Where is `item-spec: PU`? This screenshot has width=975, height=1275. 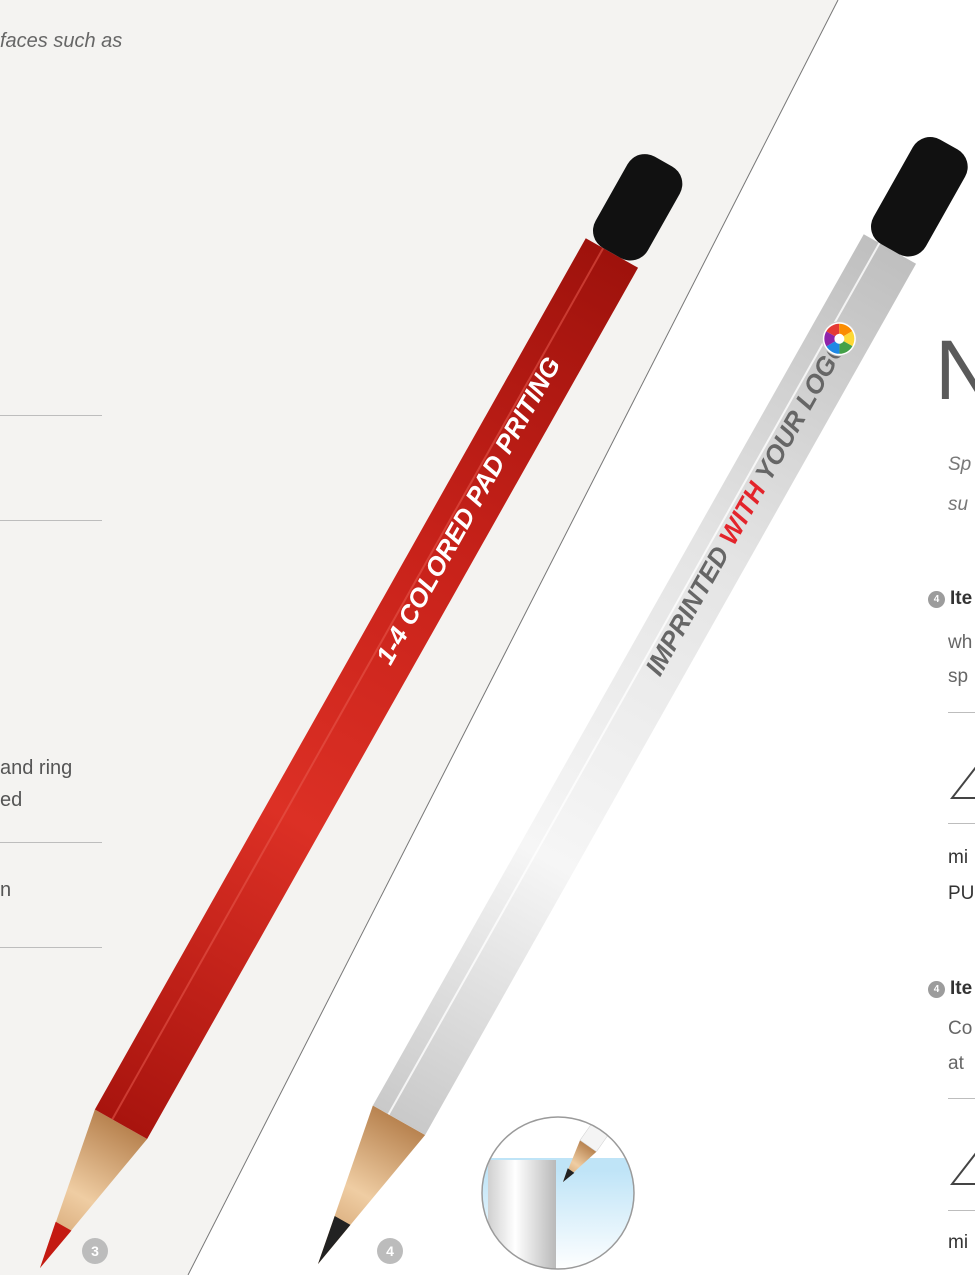
item-spec: PU is located at coordinates (961, 893).